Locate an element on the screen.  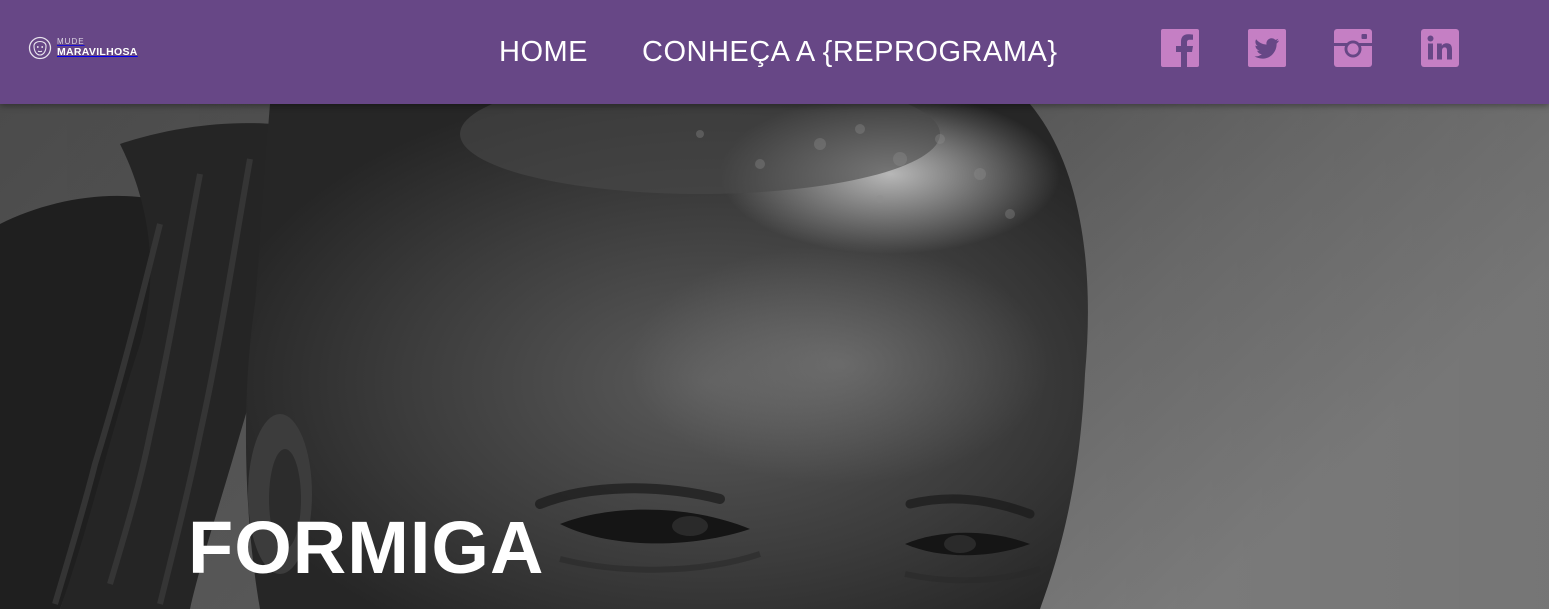
facebook-link is located at coordinates (1180, 48).